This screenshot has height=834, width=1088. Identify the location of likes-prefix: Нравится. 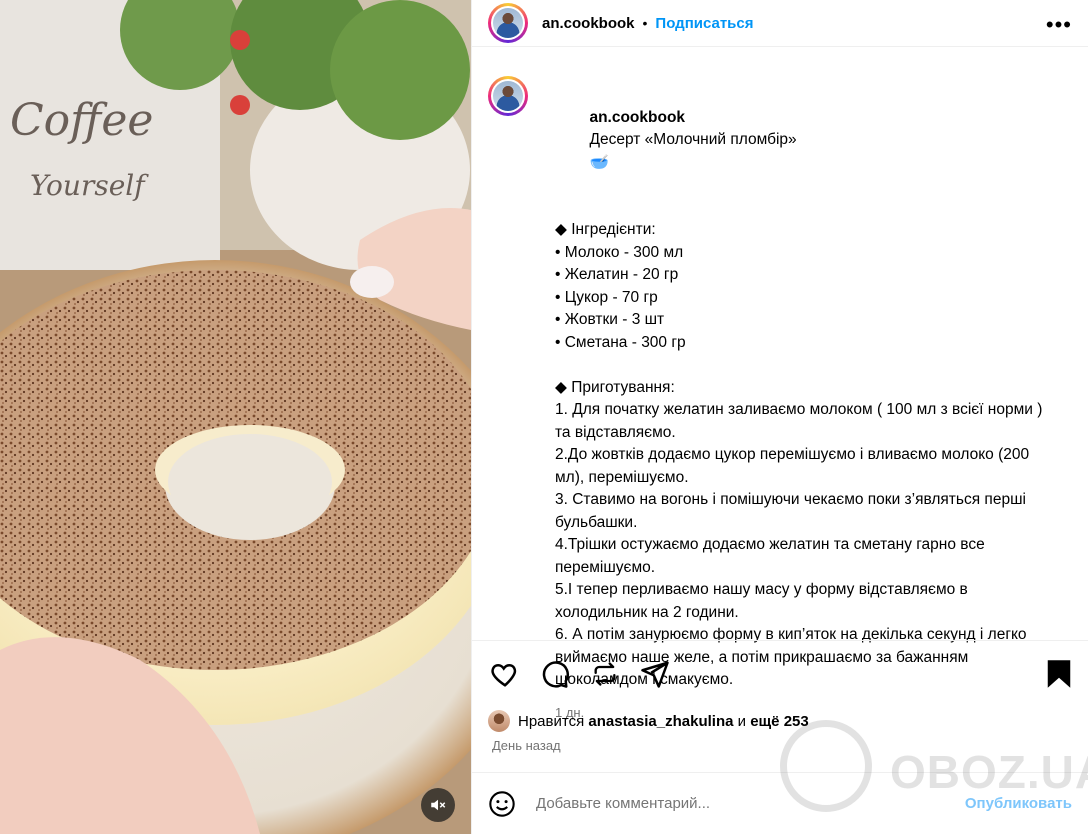
(551, 721).